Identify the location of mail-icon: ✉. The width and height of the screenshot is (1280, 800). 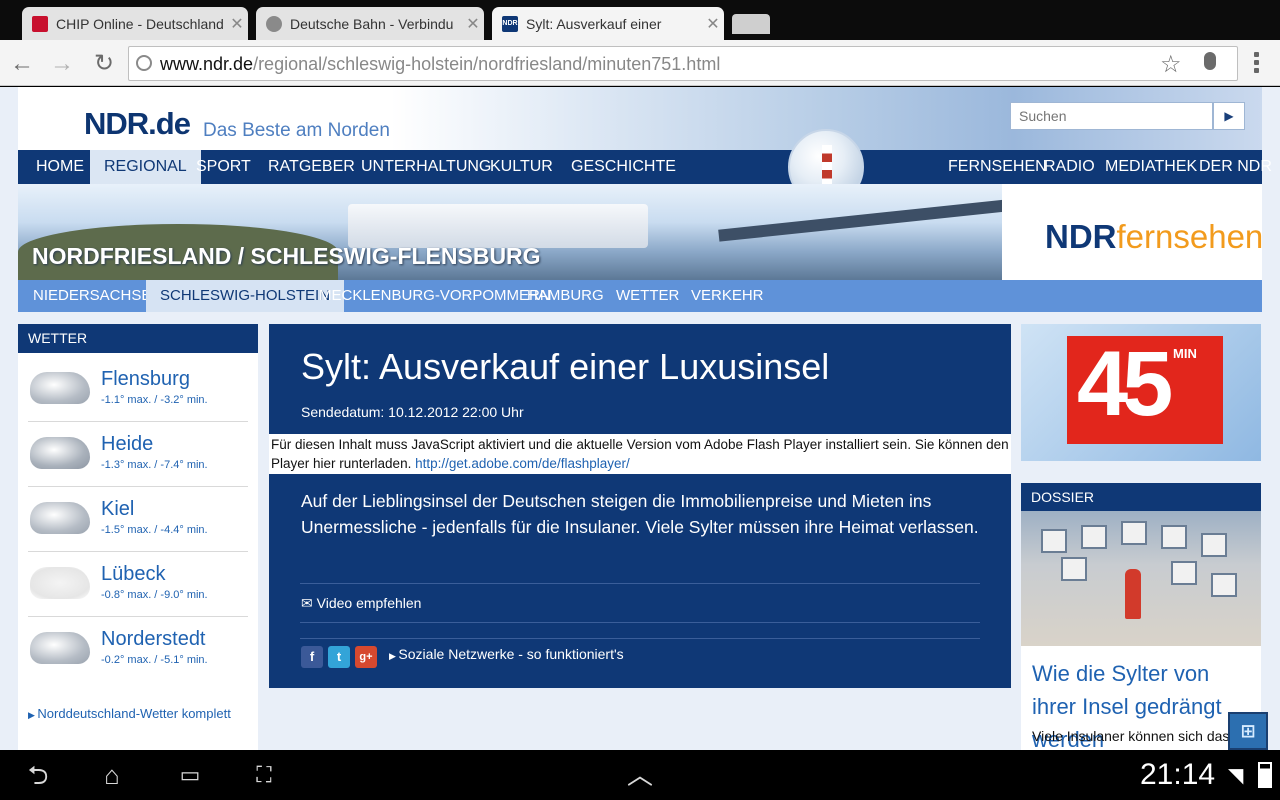
(309, 603).